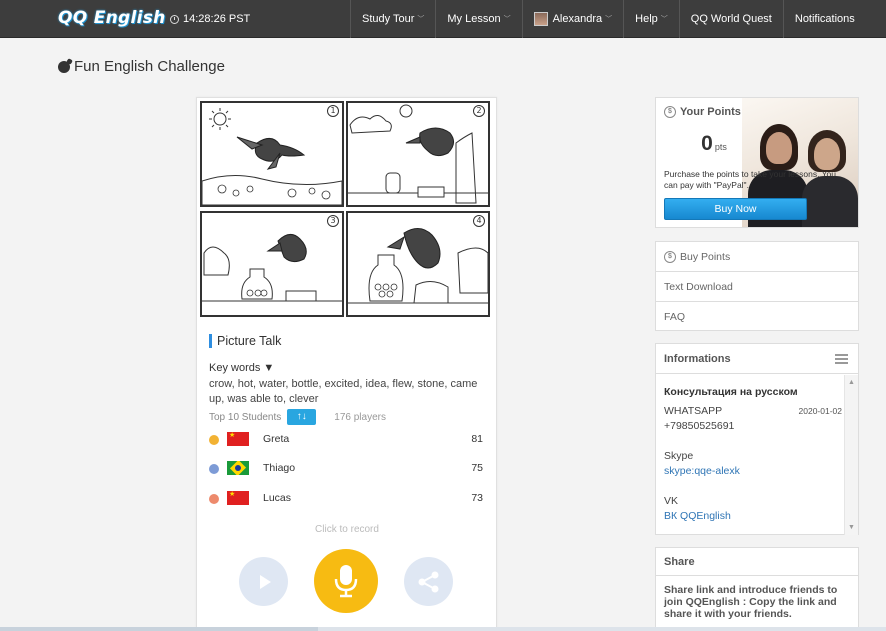 This screenshot has height=631, width=886. I want to click on informations-header: Informations, so click(757, 359).